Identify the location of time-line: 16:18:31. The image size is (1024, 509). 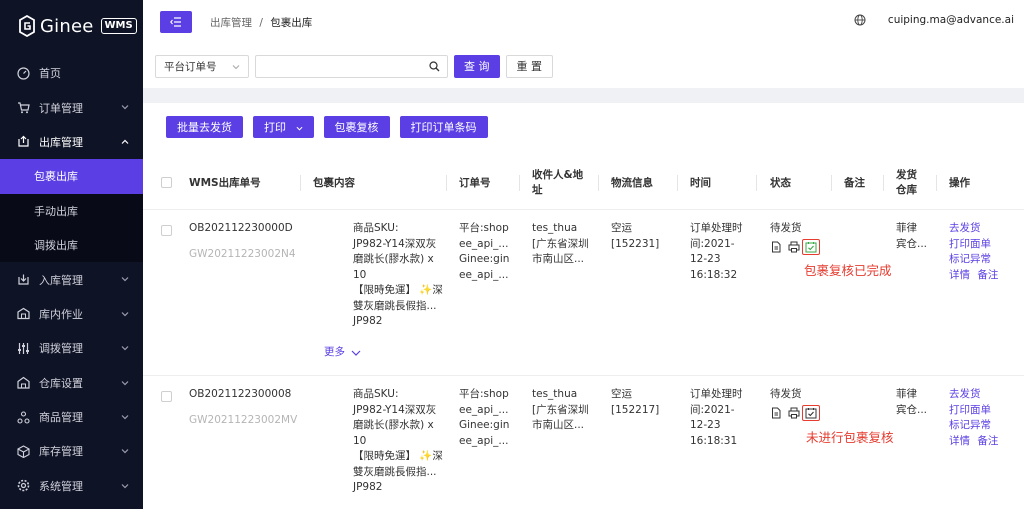
(714, 440).